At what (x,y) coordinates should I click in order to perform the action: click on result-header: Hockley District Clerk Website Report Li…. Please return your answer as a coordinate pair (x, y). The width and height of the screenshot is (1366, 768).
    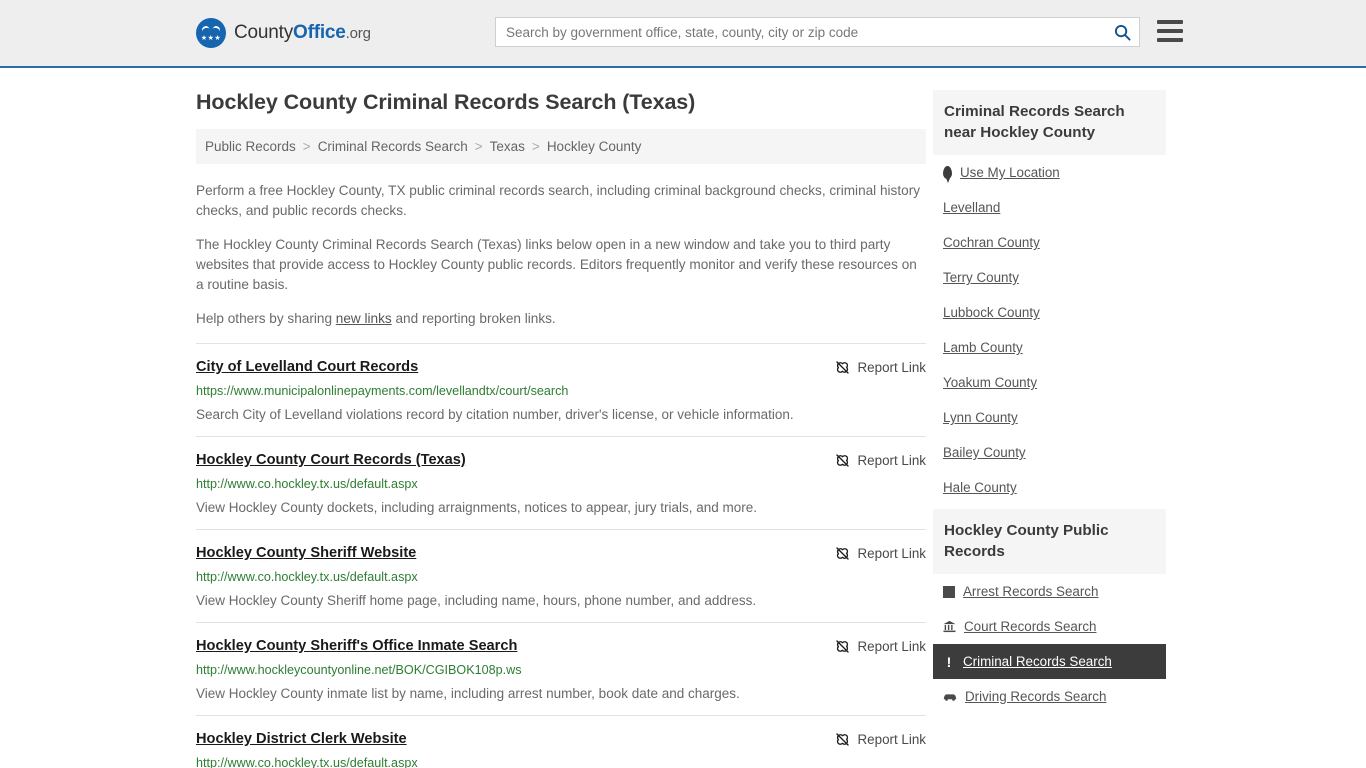
    Looking at the image, I should click on (561, 739).